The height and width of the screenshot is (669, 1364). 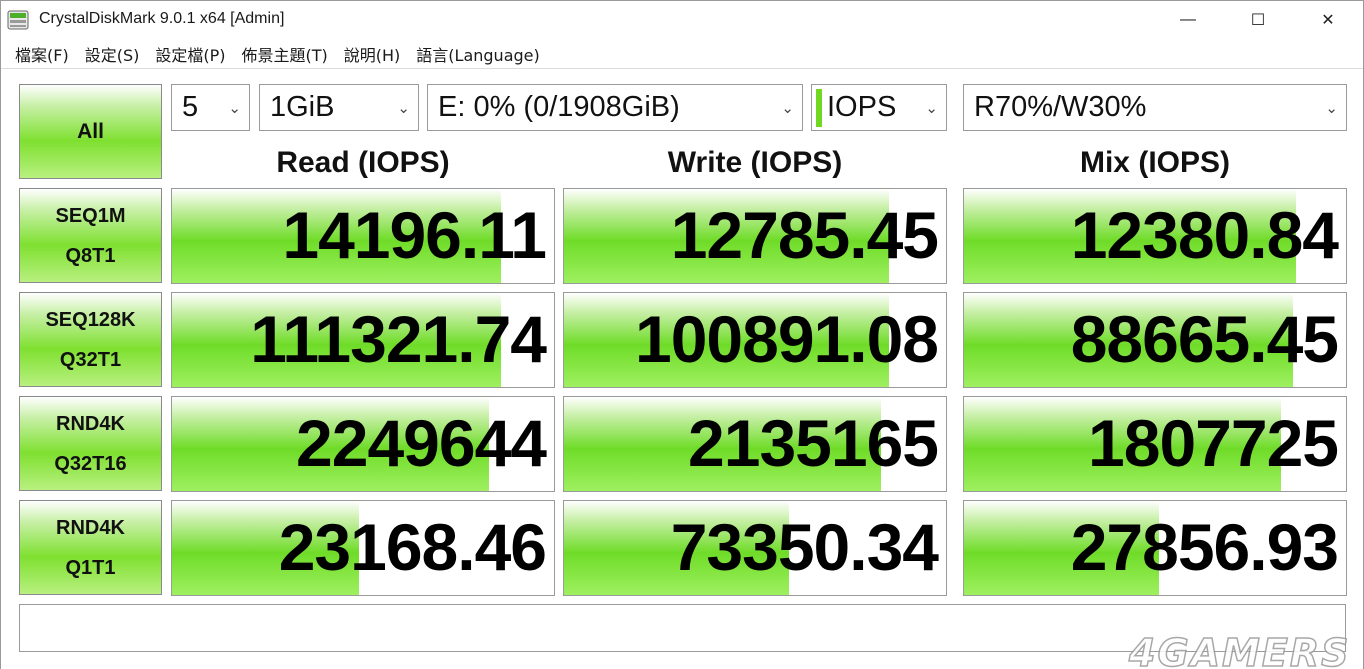 What do you see at coordinates (90, 215) in the screenshot?
I see `test-name: SEQ1M` at bounding box center [90, 215].